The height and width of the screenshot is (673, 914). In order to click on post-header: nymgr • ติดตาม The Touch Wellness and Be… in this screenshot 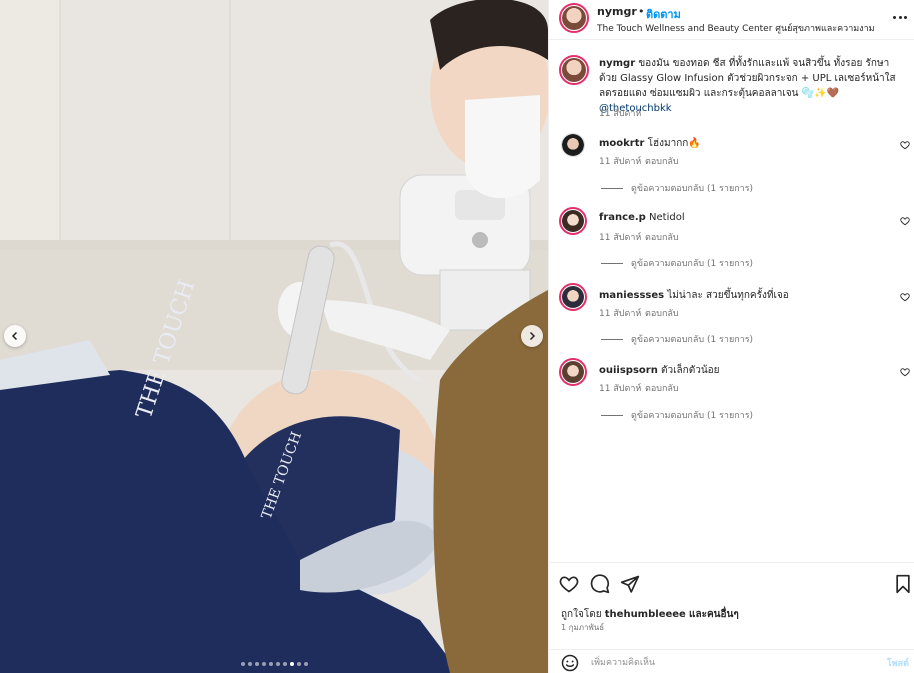, I will do `click(731, 20)`.